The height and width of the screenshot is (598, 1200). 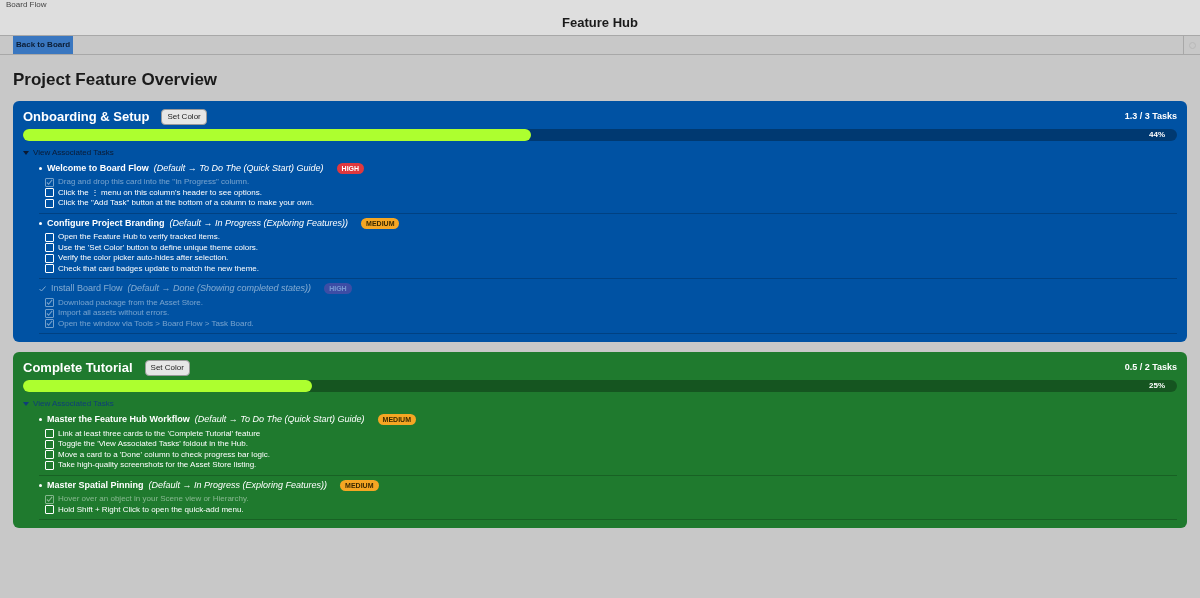 What do you see at coordinates (114, 313) in the screenshot?
I see `subtask-text: Import all assets without errors.` at bounding box center [114, 313].